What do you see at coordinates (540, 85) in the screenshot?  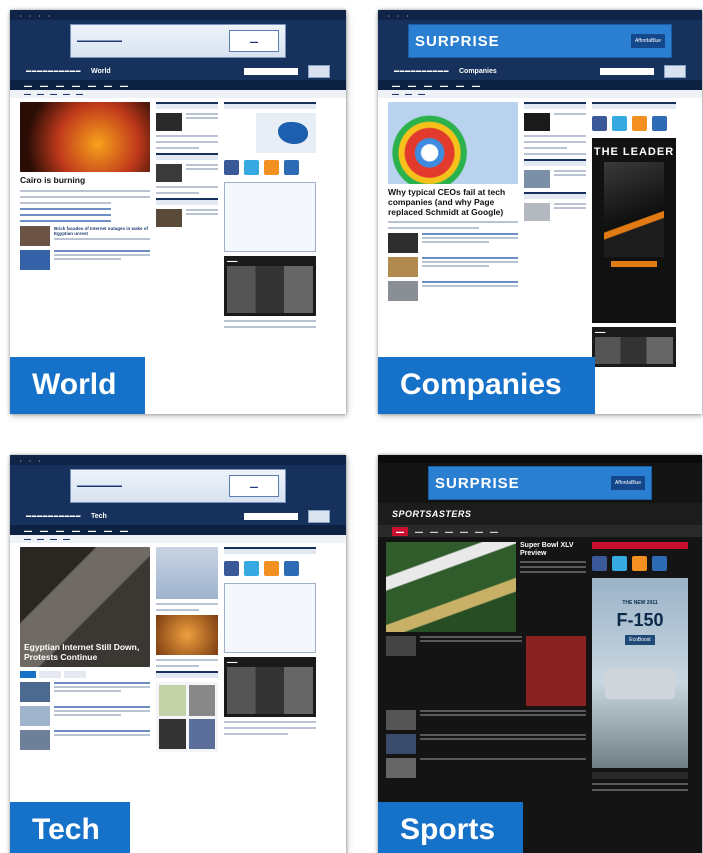 I see `main-nav: ▬▬ ▬▬ ▬▬ ▬▬ ▬▬ ▬▬` at bounding box center [540, 85].